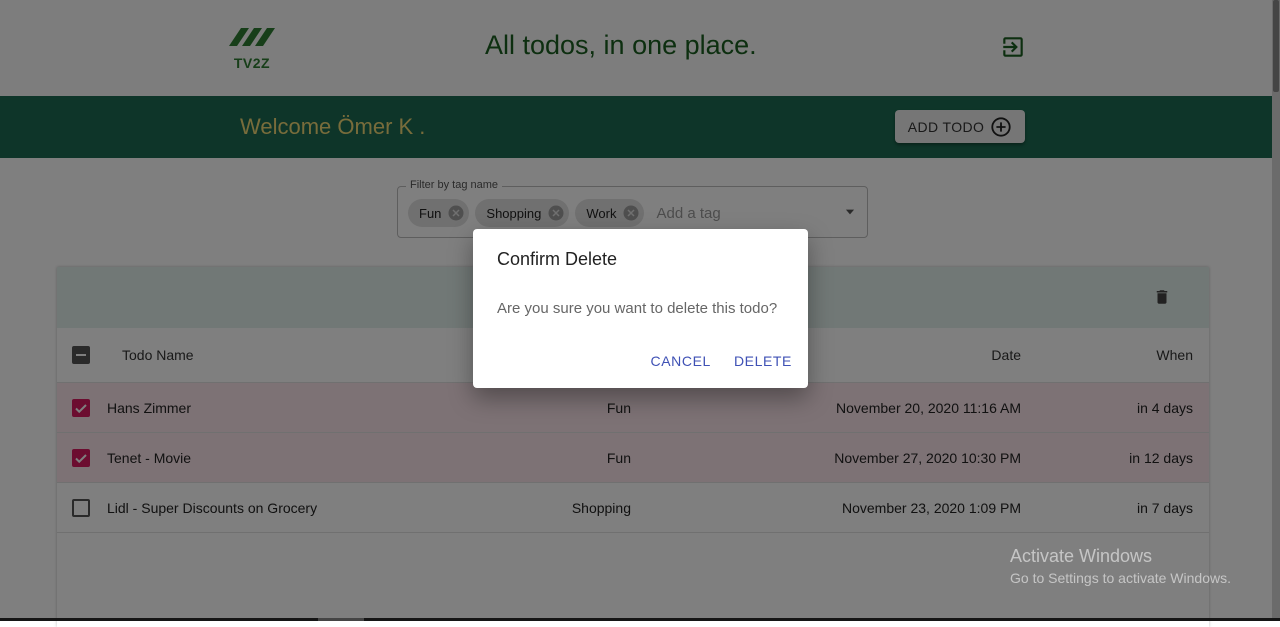 The image size is (1280, 627). What do you see at coordinates (681, 361) in the screenshot?
I see `cancel-button: CANCEL` at bounding box center [681, 361].